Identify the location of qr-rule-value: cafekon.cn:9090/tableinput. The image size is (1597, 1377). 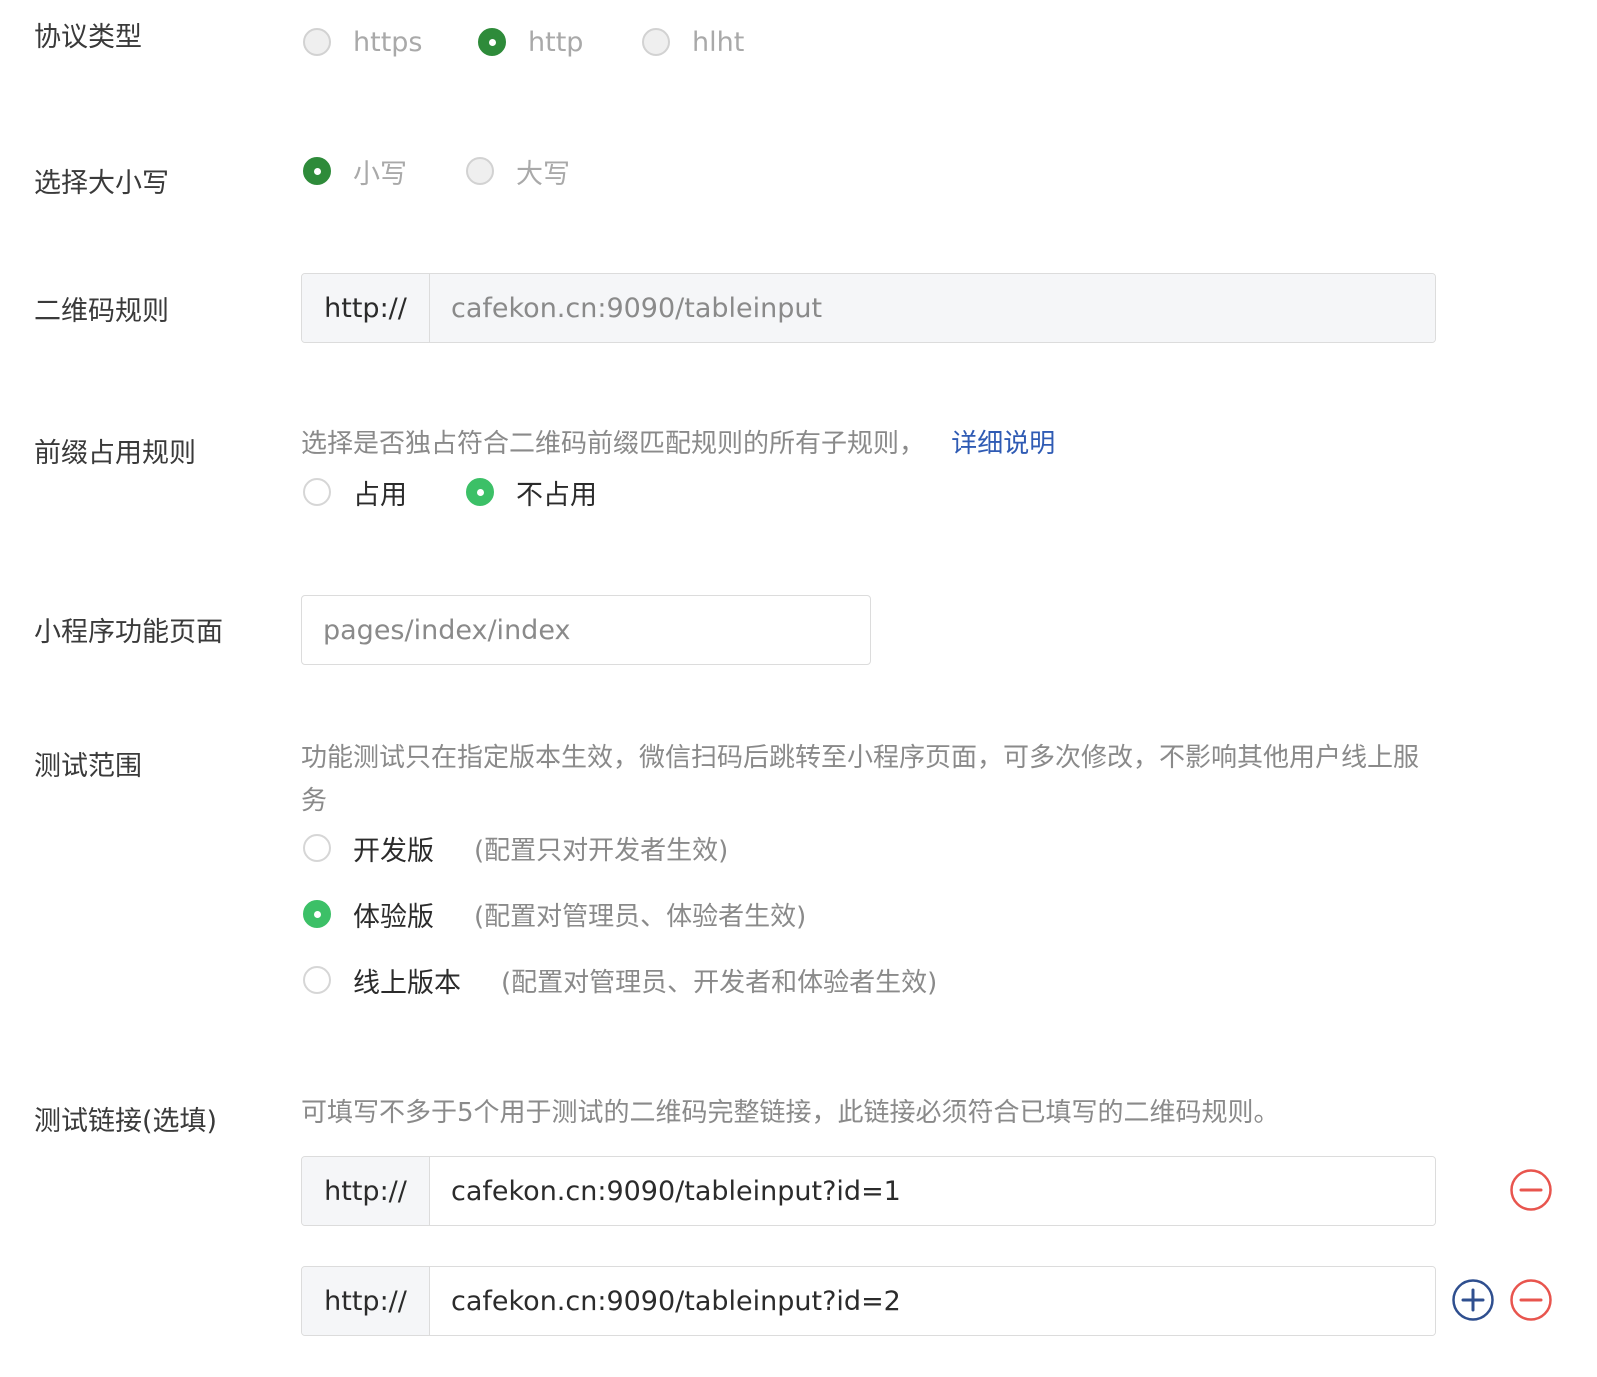
(932, 308).